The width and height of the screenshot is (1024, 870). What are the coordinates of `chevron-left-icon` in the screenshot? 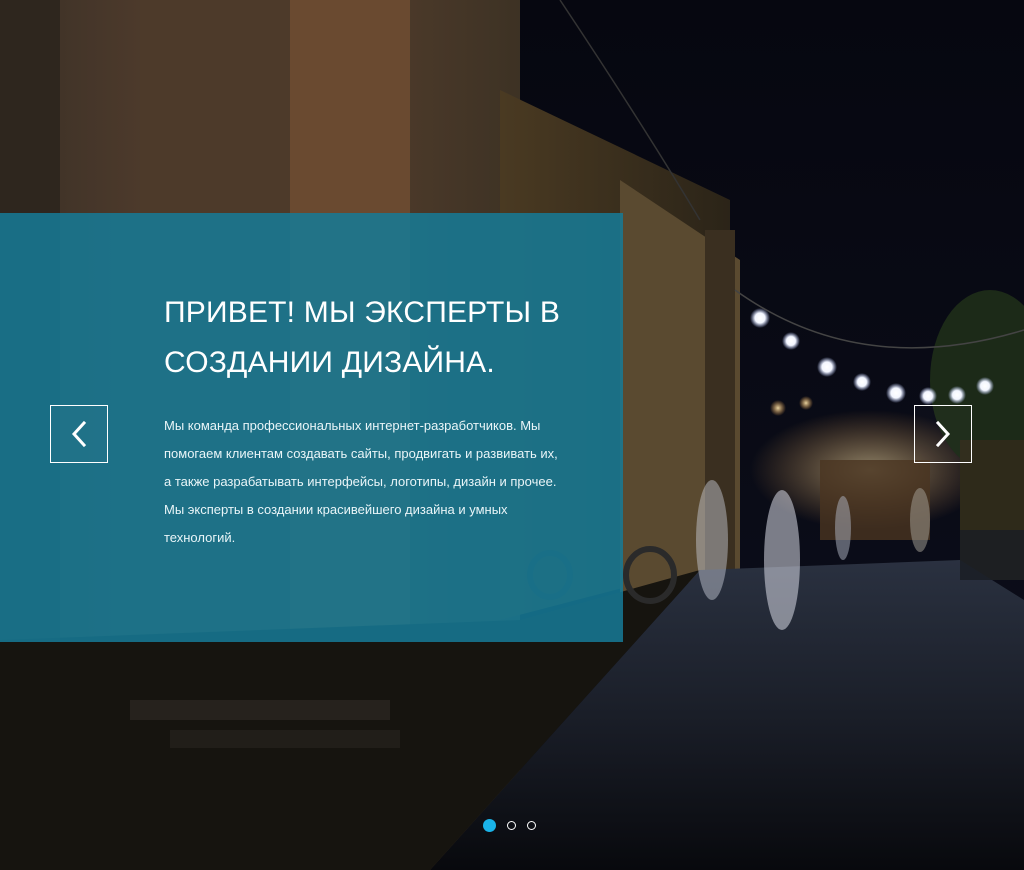 It's located at (79, 434).